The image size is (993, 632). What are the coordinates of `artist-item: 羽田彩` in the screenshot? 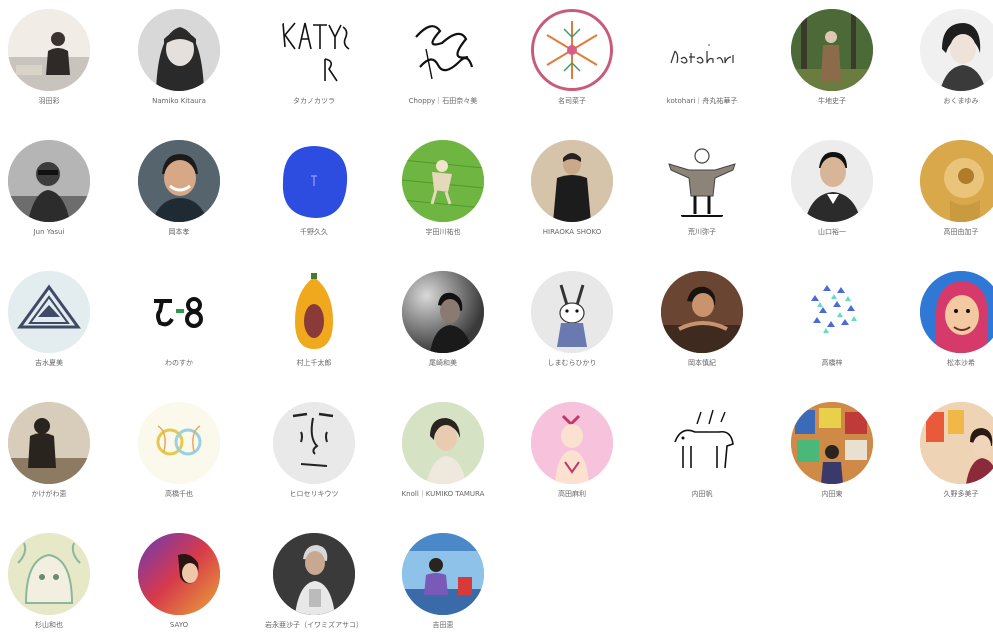 It's located at (57, 57).